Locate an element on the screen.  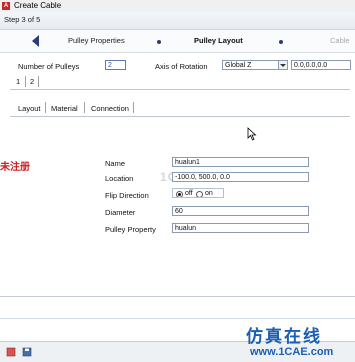
wizard-icon is located at coordinates (11, 352).